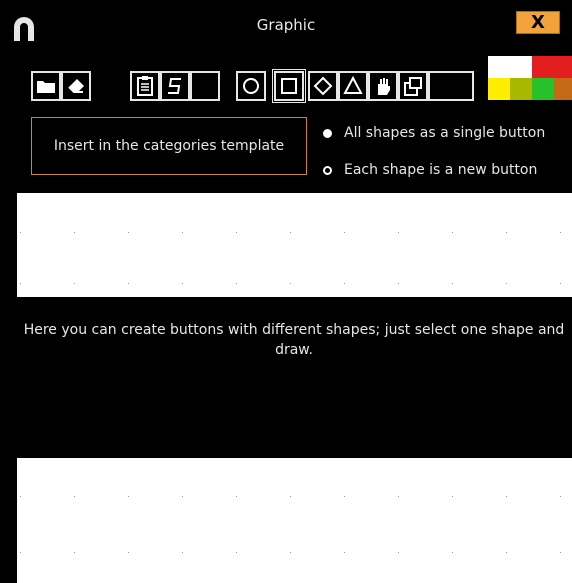  I want to click on eraser-button, so click(76, 86).